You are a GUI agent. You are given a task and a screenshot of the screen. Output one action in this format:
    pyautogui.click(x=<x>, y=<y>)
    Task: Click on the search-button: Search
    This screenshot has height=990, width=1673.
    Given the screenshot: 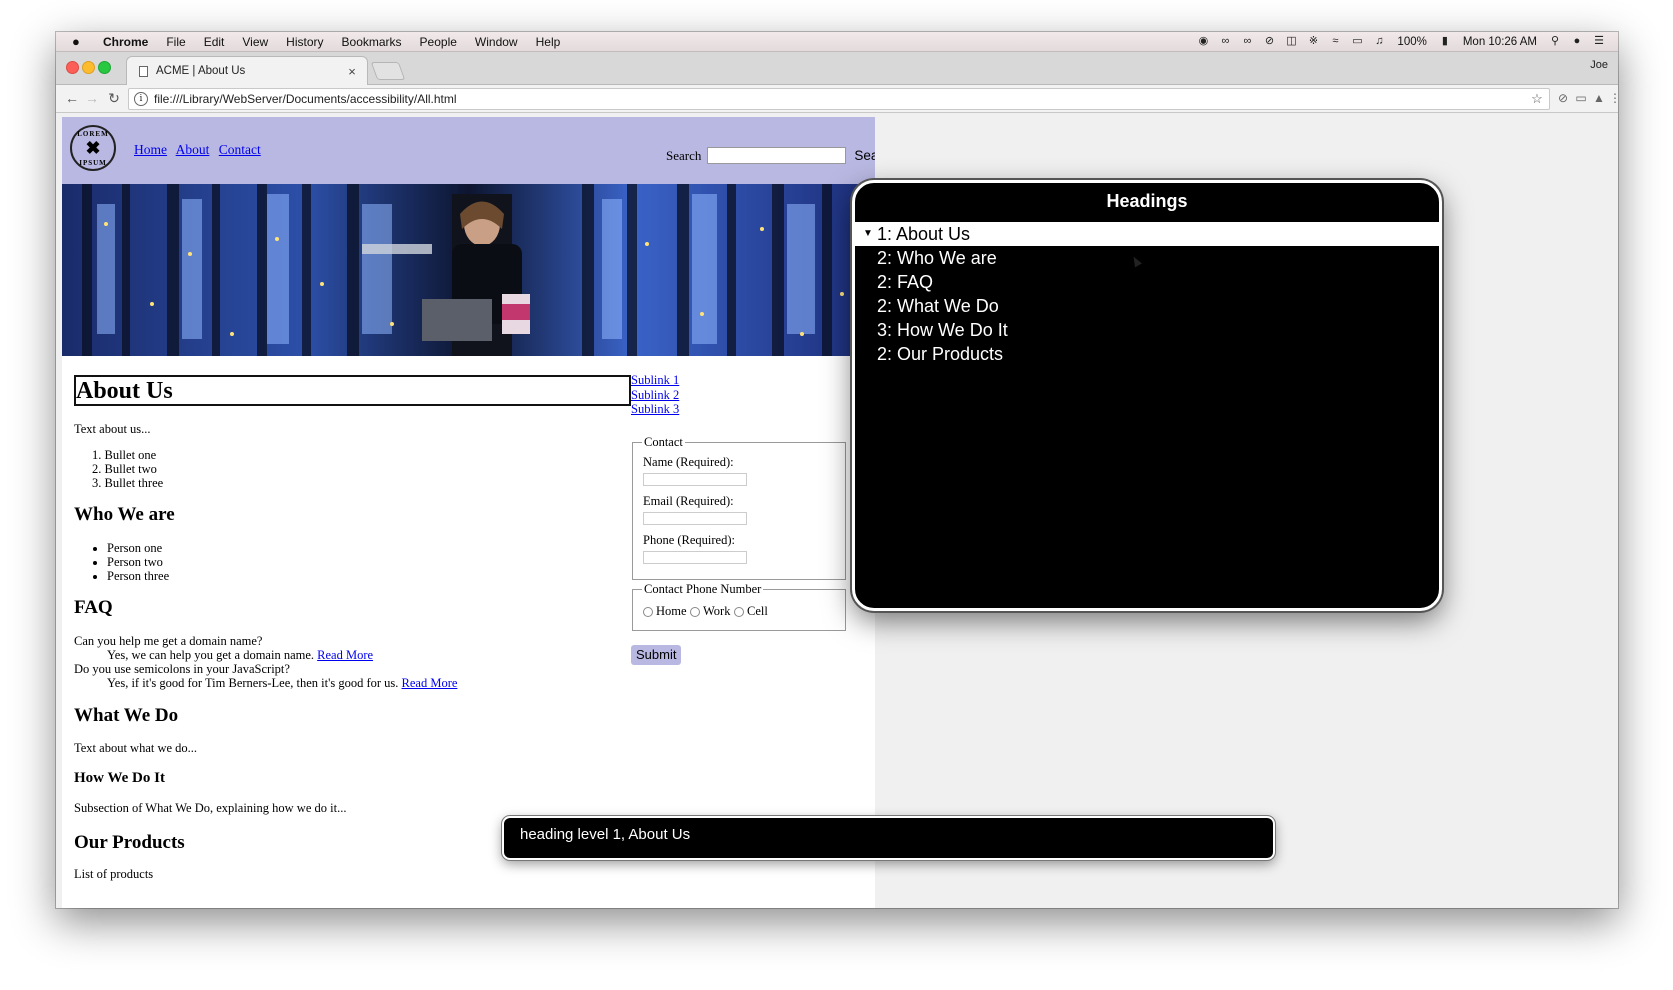 What is the action you would take?
    pyautogui.click(x=864, y=155)
    